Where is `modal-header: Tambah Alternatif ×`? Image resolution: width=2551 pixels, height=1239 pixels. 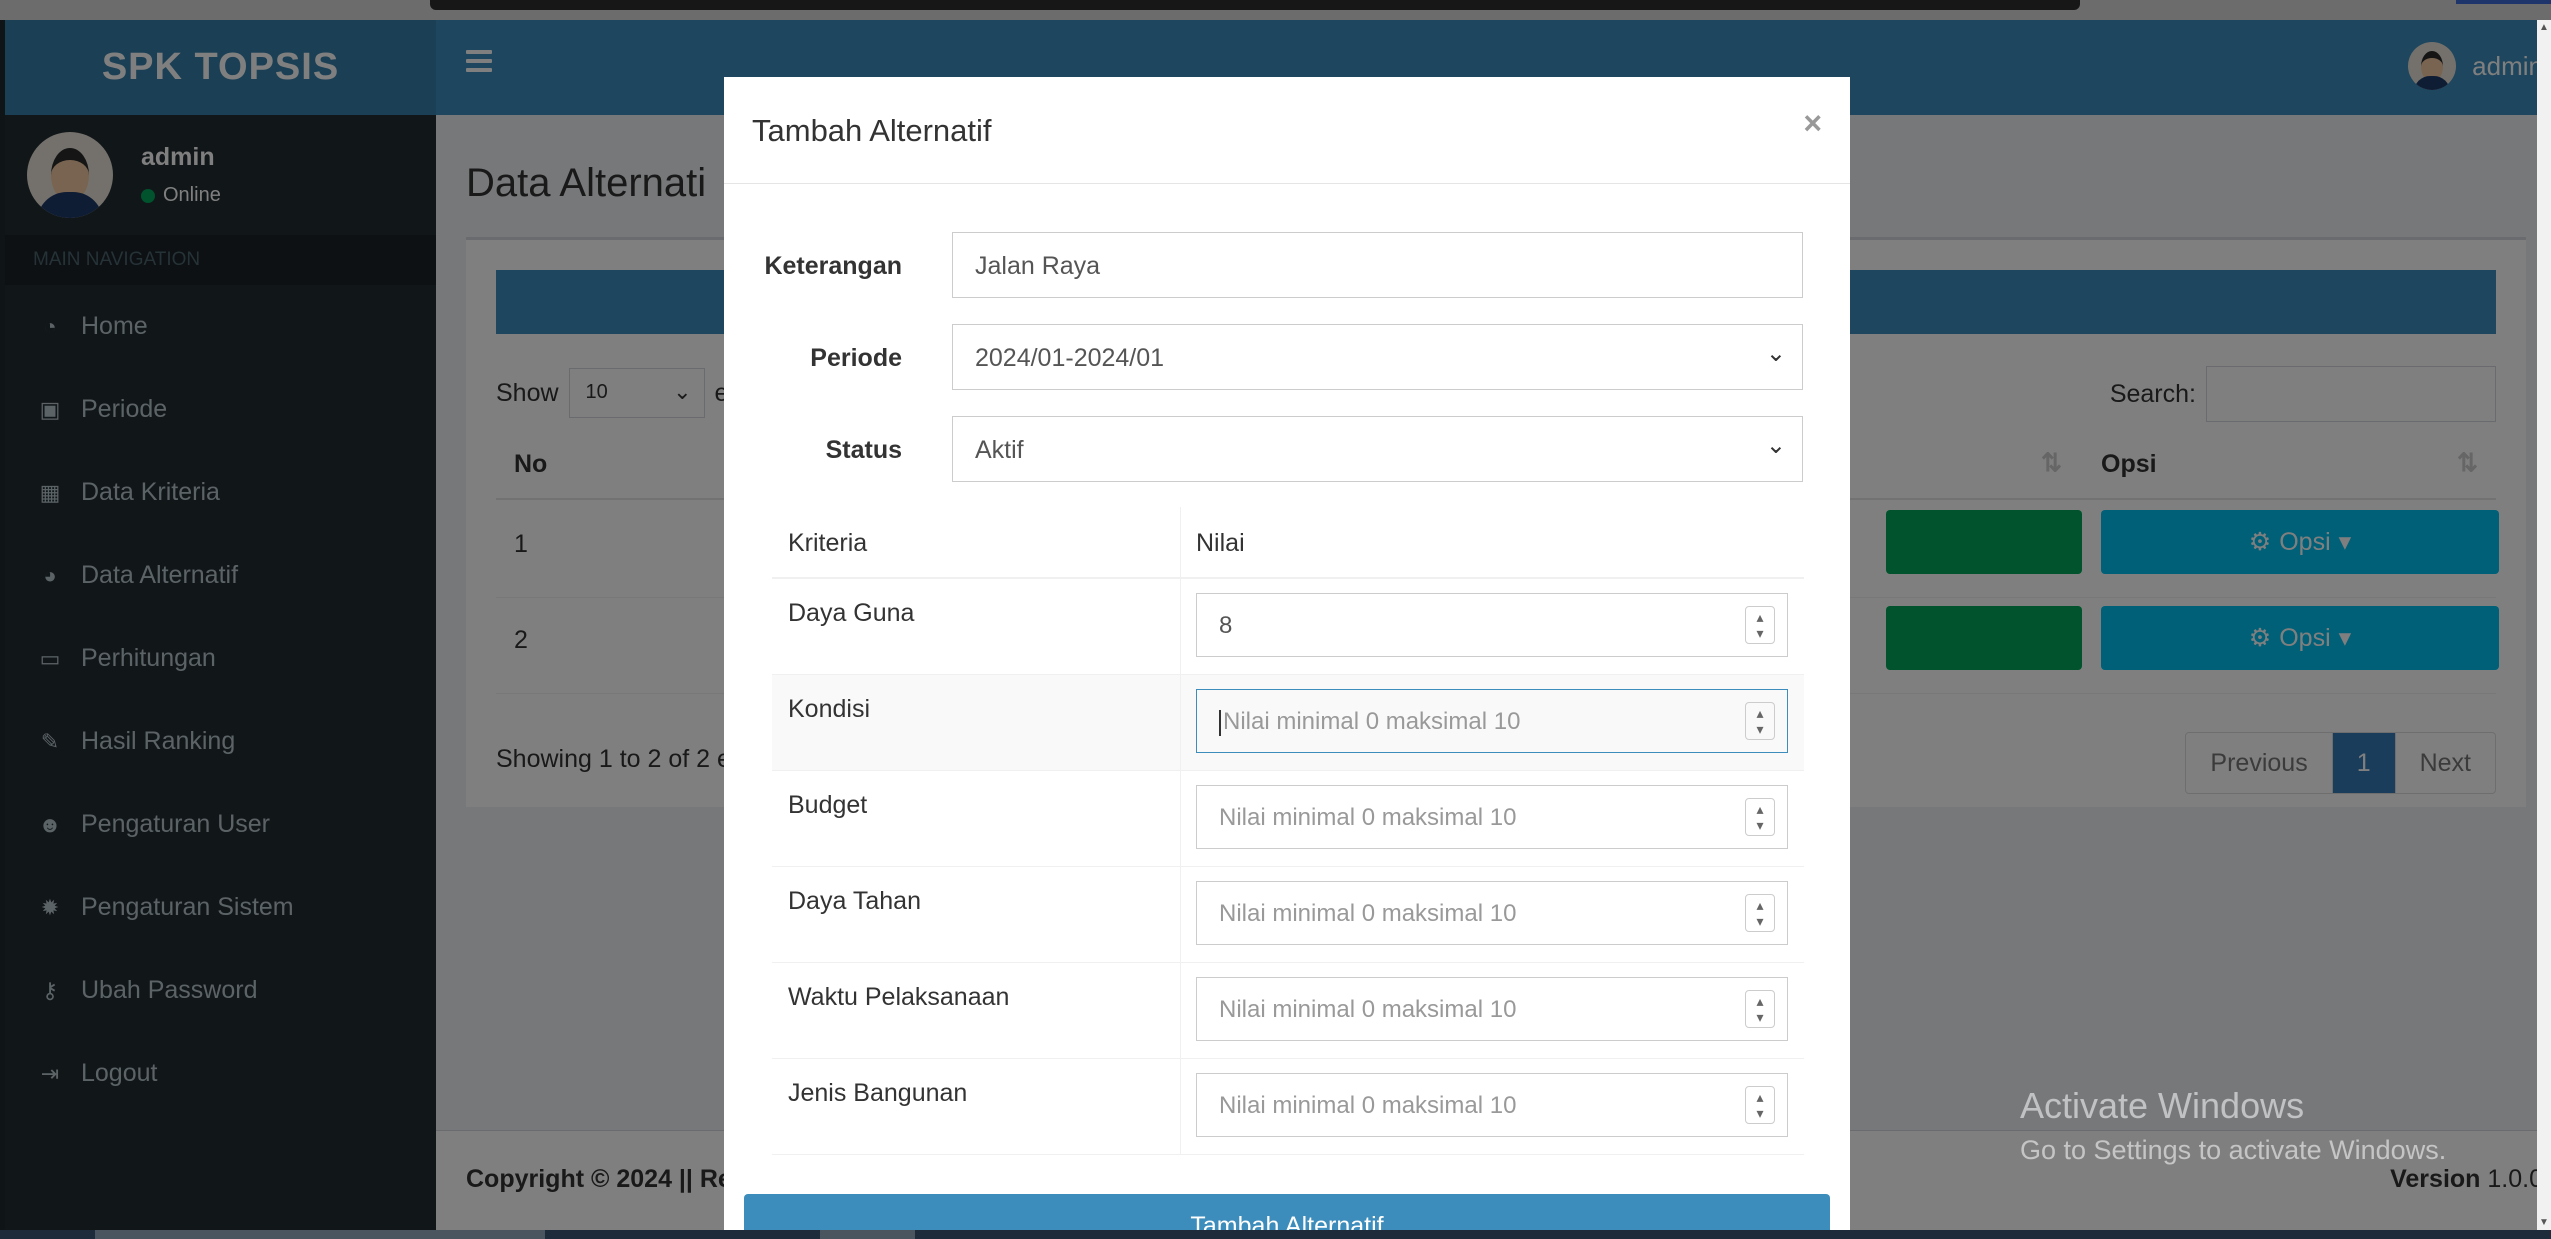
modal-header: Tambah Alternatif × is located at coordinates (1287, 130).